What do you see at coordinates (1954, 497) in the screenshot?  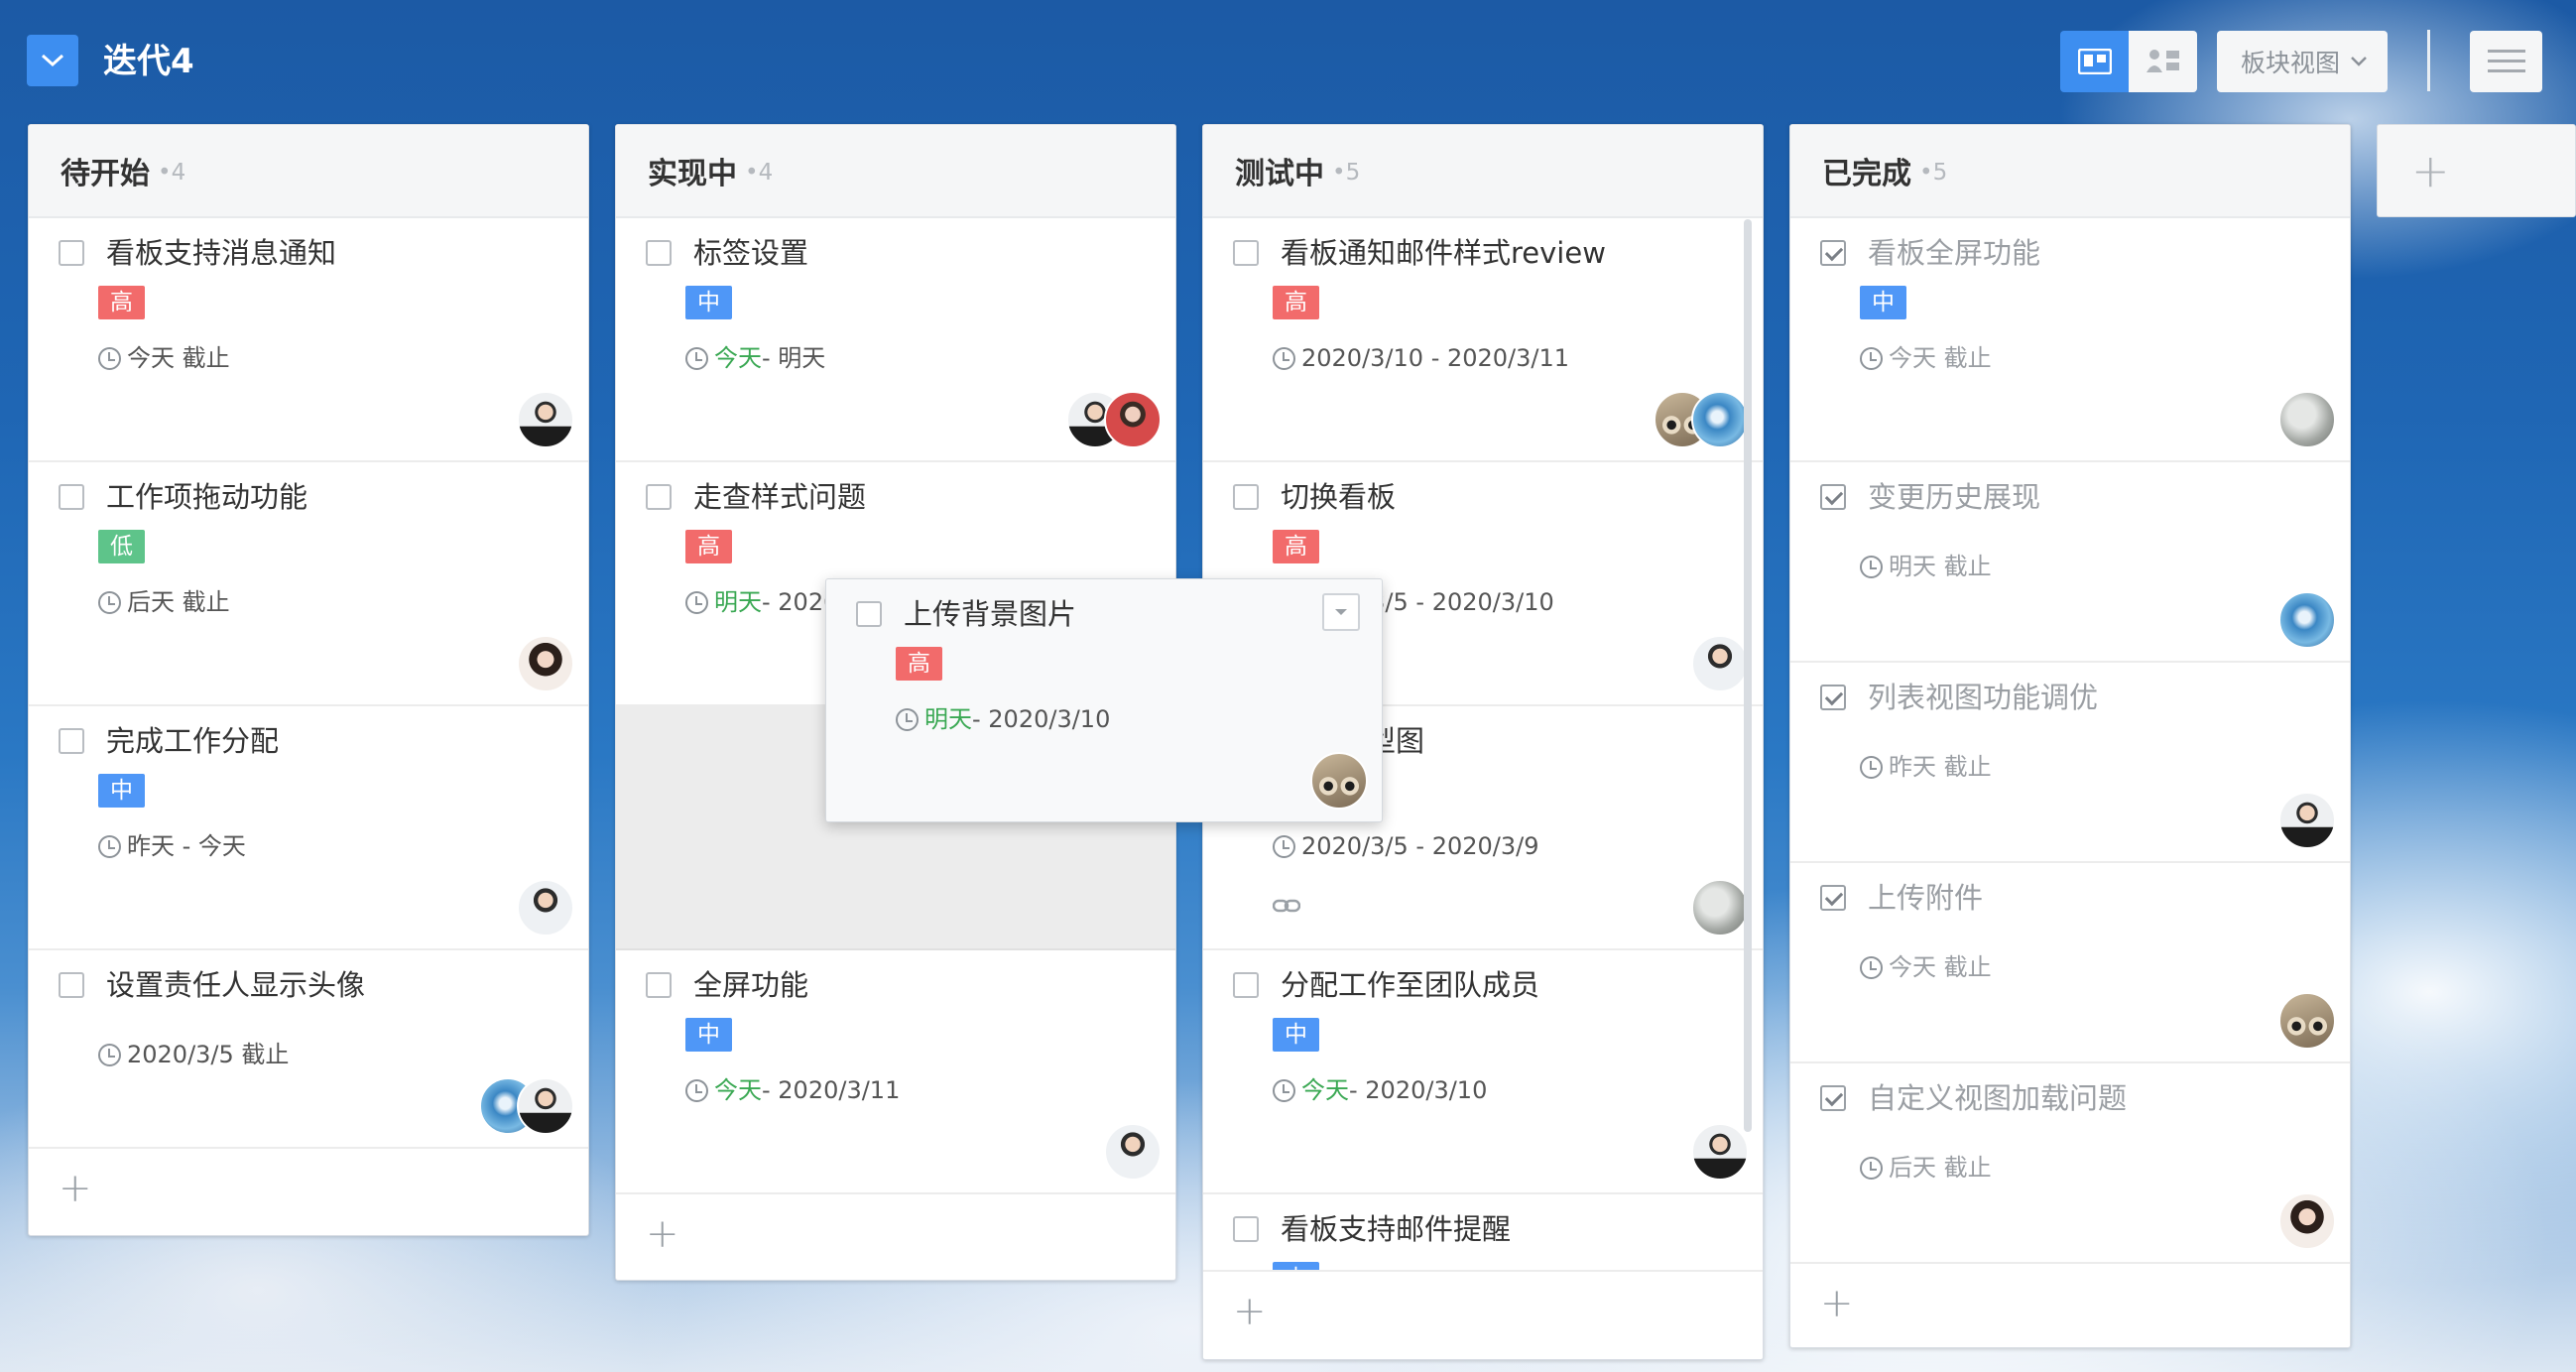 I see `task-title: 变更历史展现` at bounding box center [1954, 497].